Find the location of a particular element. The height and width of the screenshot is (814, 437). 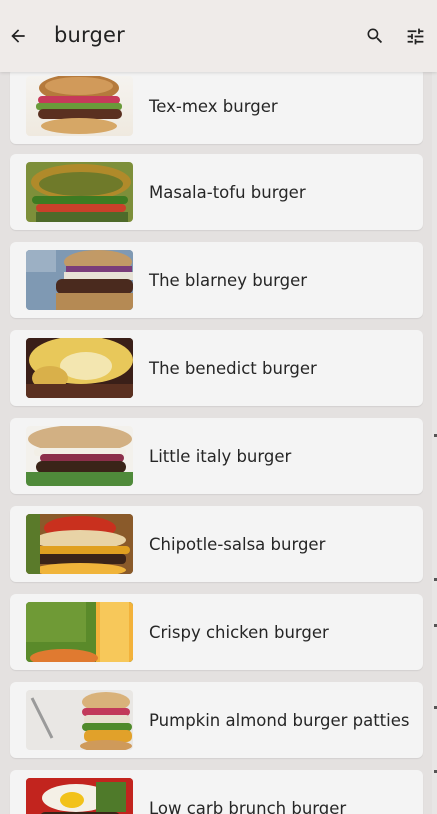

recipe-card: The blarney burger is located at coordinates (216, 280).